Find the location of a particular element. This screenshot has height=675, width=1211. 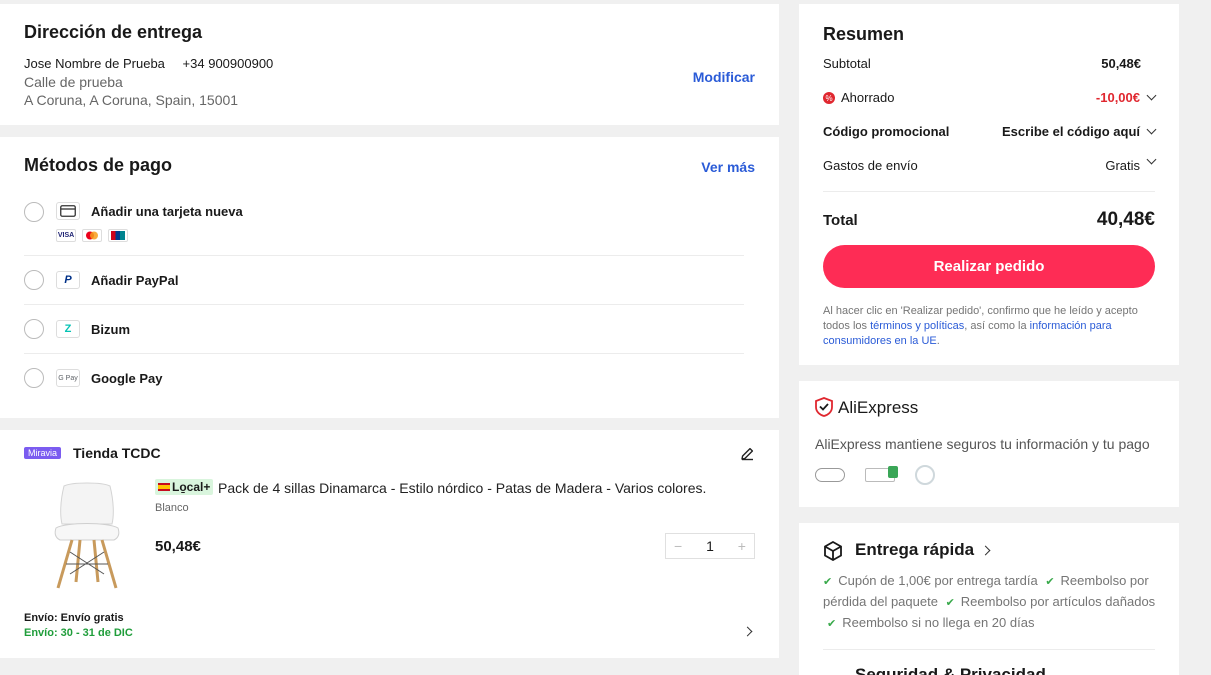

quantity-value: 1 is located at coordinates (710, 546).